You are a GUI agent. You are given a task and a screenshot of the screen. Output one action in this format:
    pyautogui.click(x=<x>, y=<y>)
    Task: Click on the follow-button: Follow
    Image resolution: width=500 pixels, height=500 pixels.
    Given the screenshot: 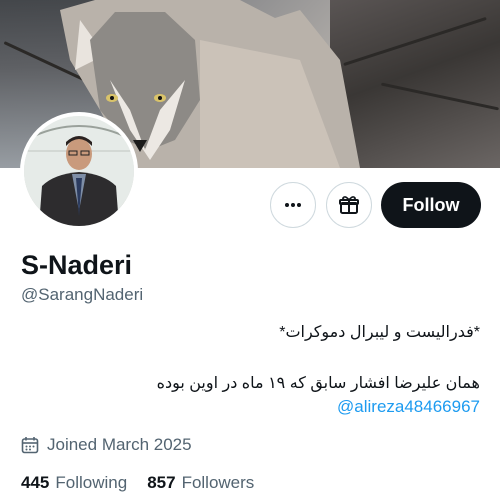 What is the action you would take?
    pyautogui.click(x=431, y=205)
    